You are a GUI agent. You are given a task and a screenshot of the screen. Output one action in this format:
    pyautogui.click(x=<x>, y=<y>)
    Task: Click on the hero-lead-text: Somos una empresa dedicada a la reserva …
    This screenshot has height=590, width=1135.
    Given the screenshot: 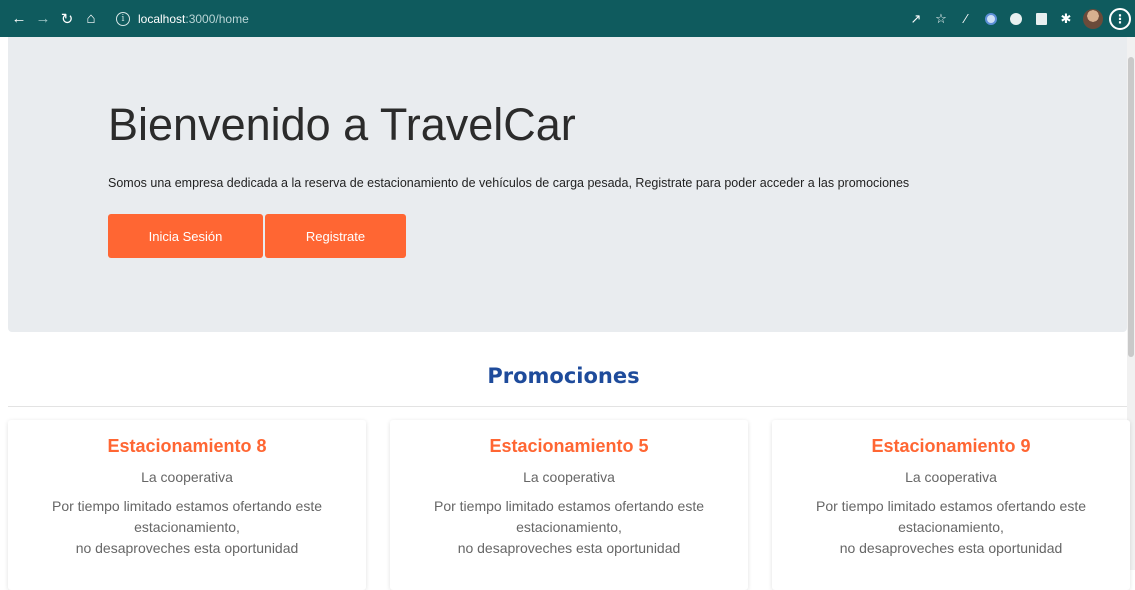 What is the action you would take?
    pyautogui.click(x=509, y=183)
    